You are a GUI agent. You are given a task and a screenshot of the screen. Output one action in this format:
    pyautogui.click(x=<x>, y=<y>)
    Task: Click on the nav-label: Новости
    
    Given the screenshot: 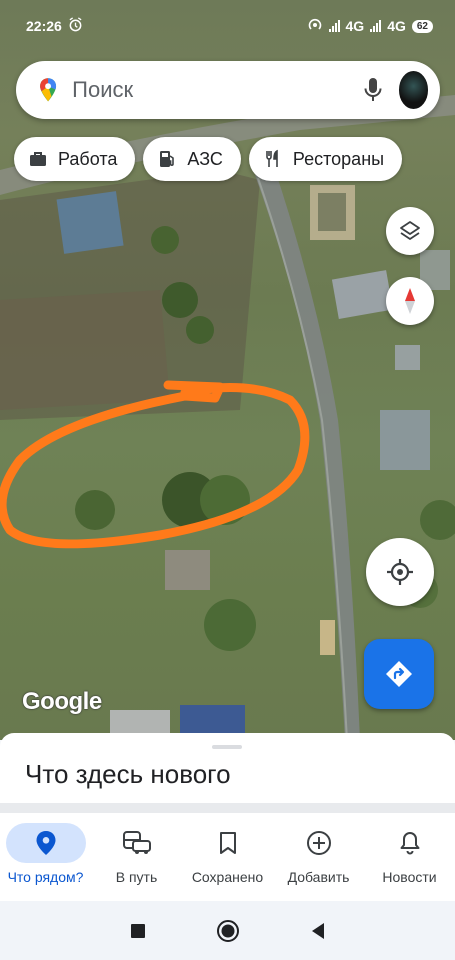 What is the action you would take?
    pyautogui.click(x=409, y=877)
    